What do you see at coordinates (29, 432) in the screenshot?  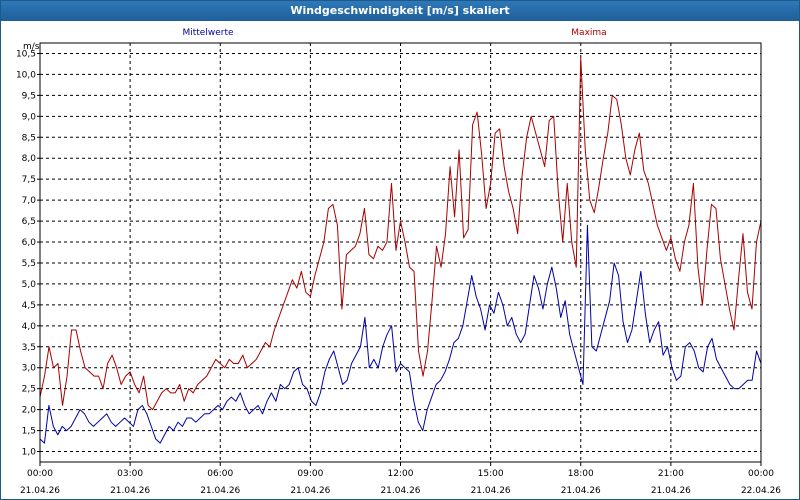 I see `y-tick-label: 1,5` at bounding box center [29, 432].